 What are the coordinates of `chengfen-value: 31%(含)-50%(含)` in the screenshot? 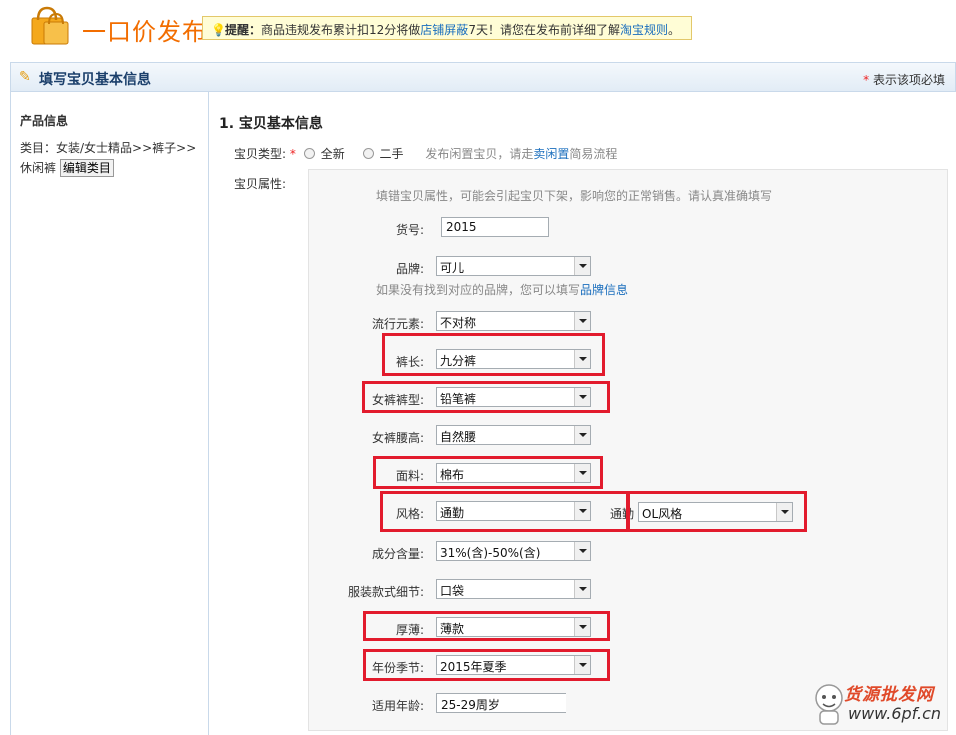 It's located at (490, 553).